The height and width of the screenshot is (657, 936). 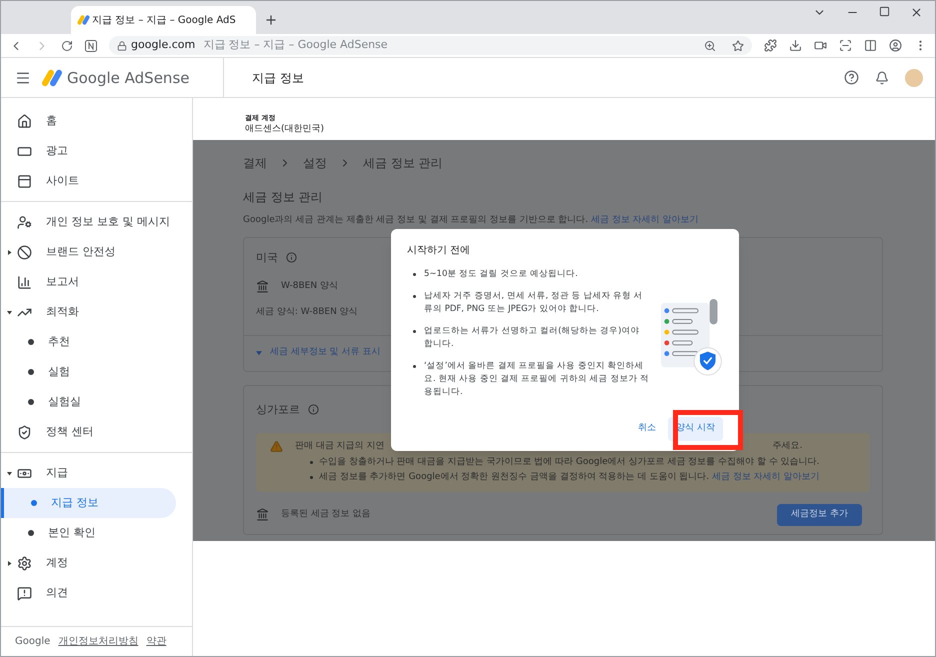 What do you see at coordinates (326, 514) in the screenshot?
I see `empty-state-text: 등록된 세금 정보 없음` at bounding box center [326, 514].